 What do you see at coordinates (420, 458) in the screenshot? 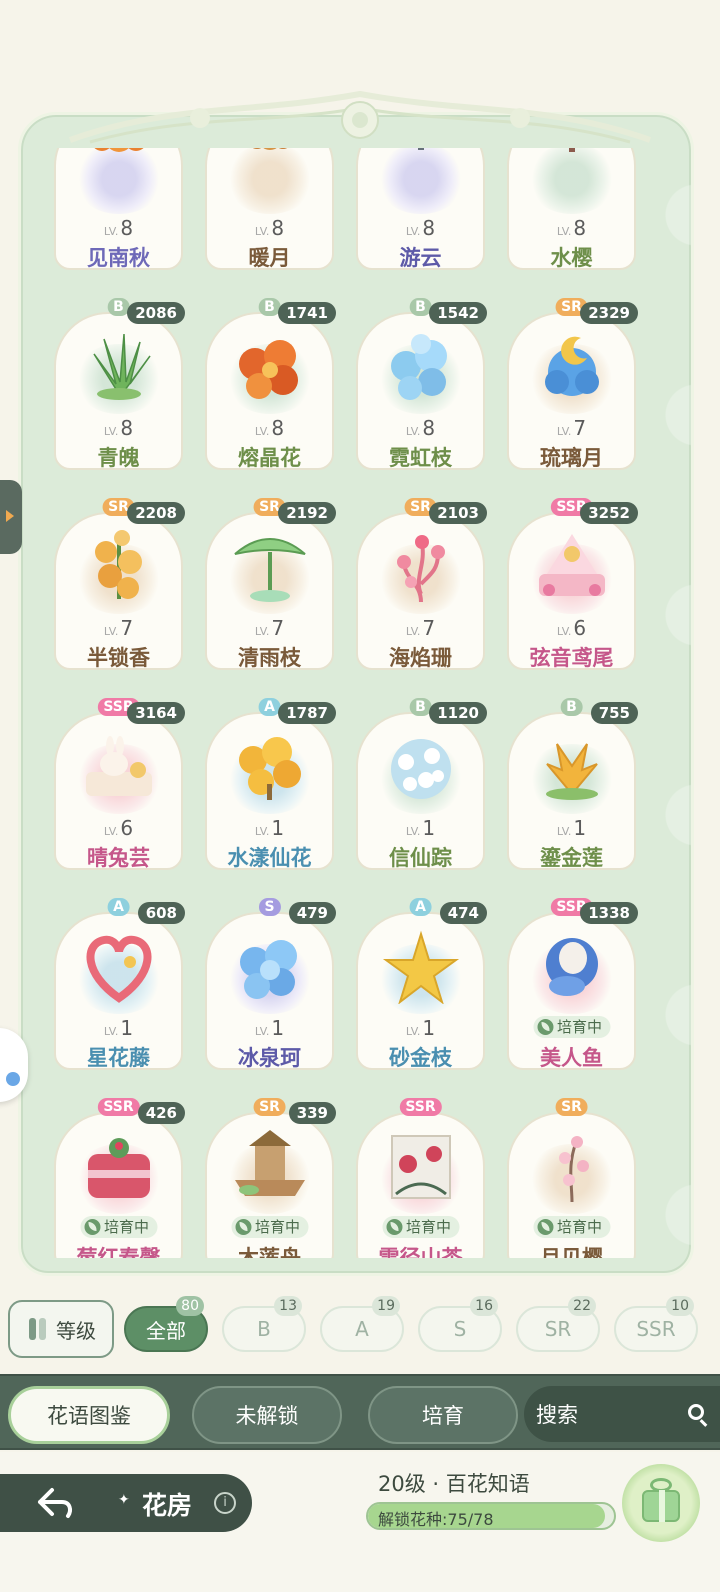
I see `flower-name: 霓虹枝` at bounding box center [420, 458].